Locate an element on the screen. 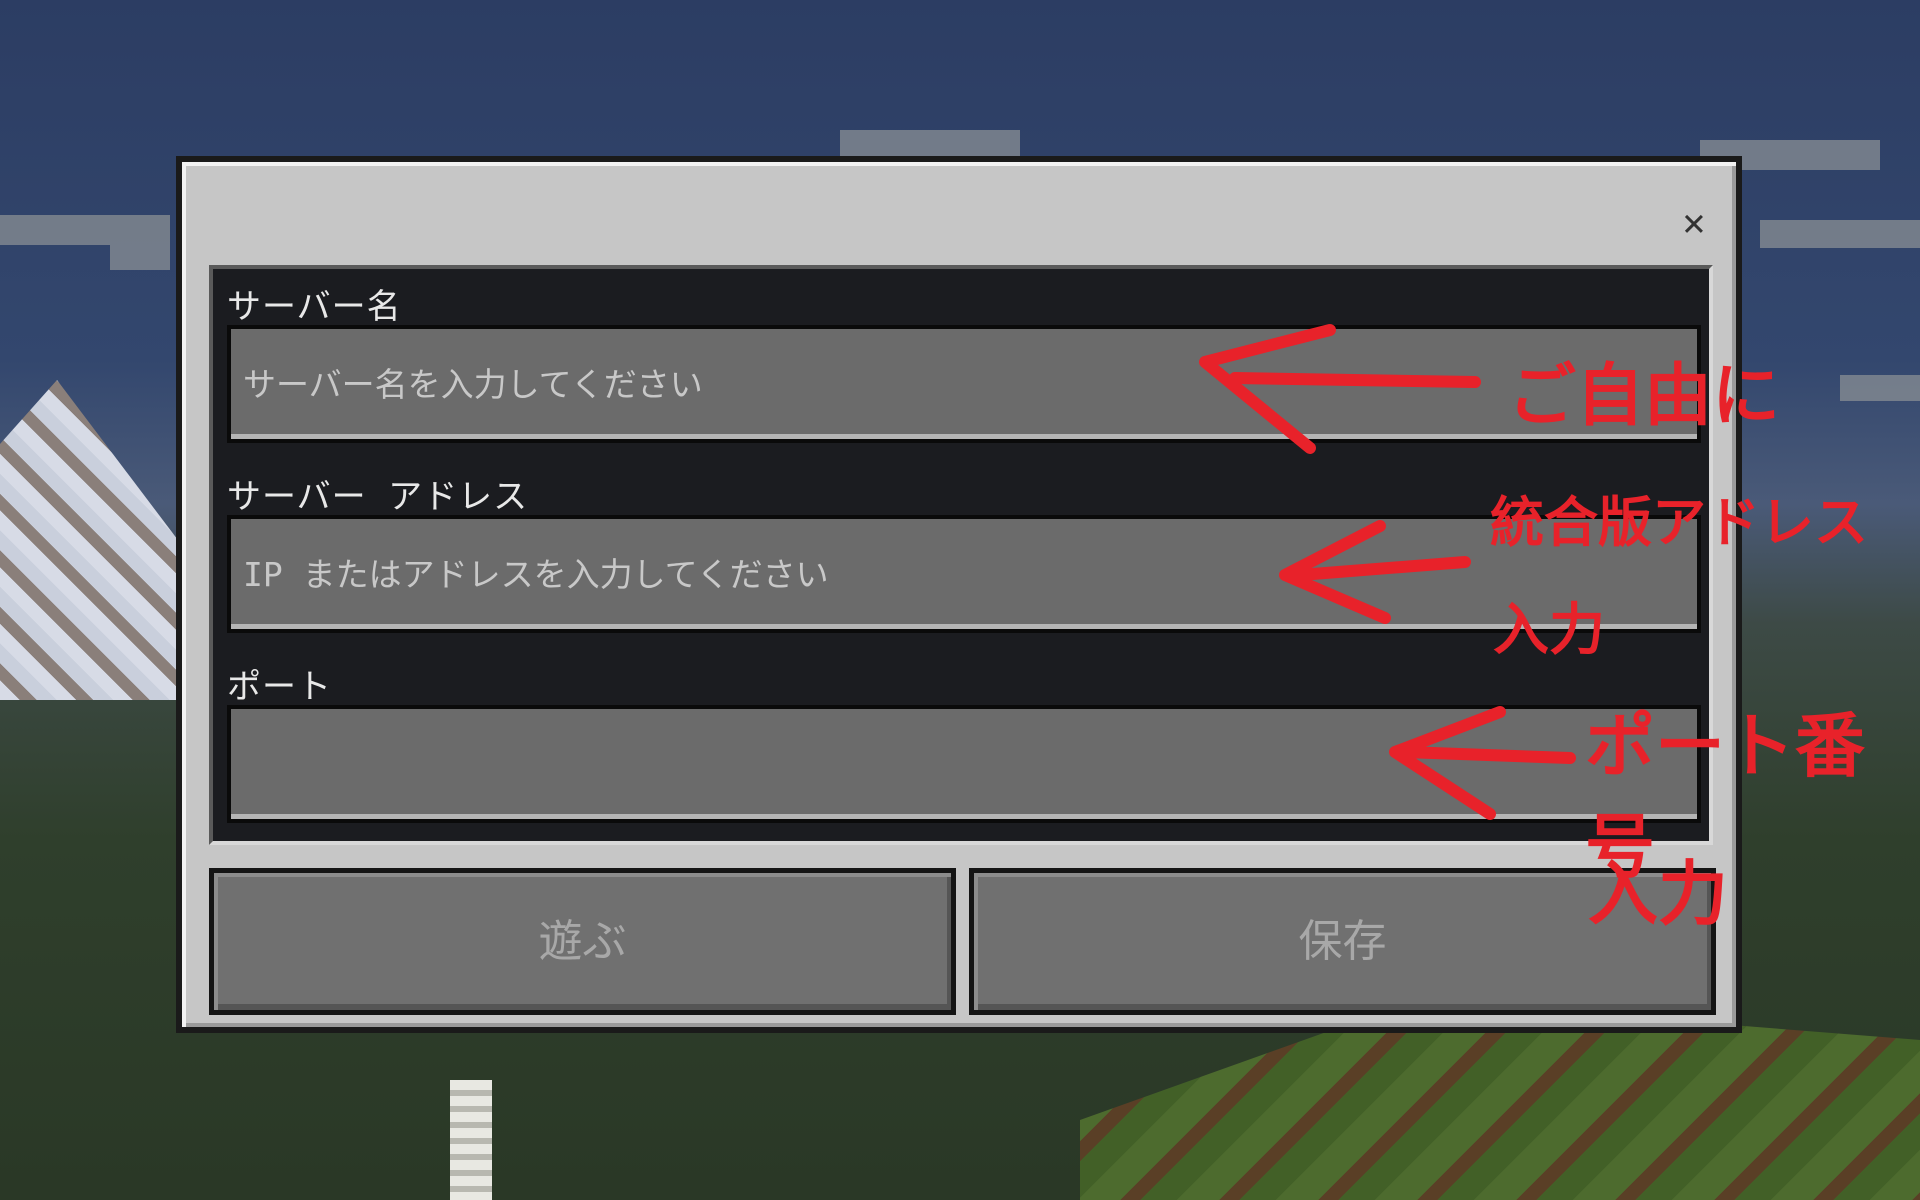 The width and height of the screenshot is (1920, 1200). server-address-field is located at coordinates (964, 574).